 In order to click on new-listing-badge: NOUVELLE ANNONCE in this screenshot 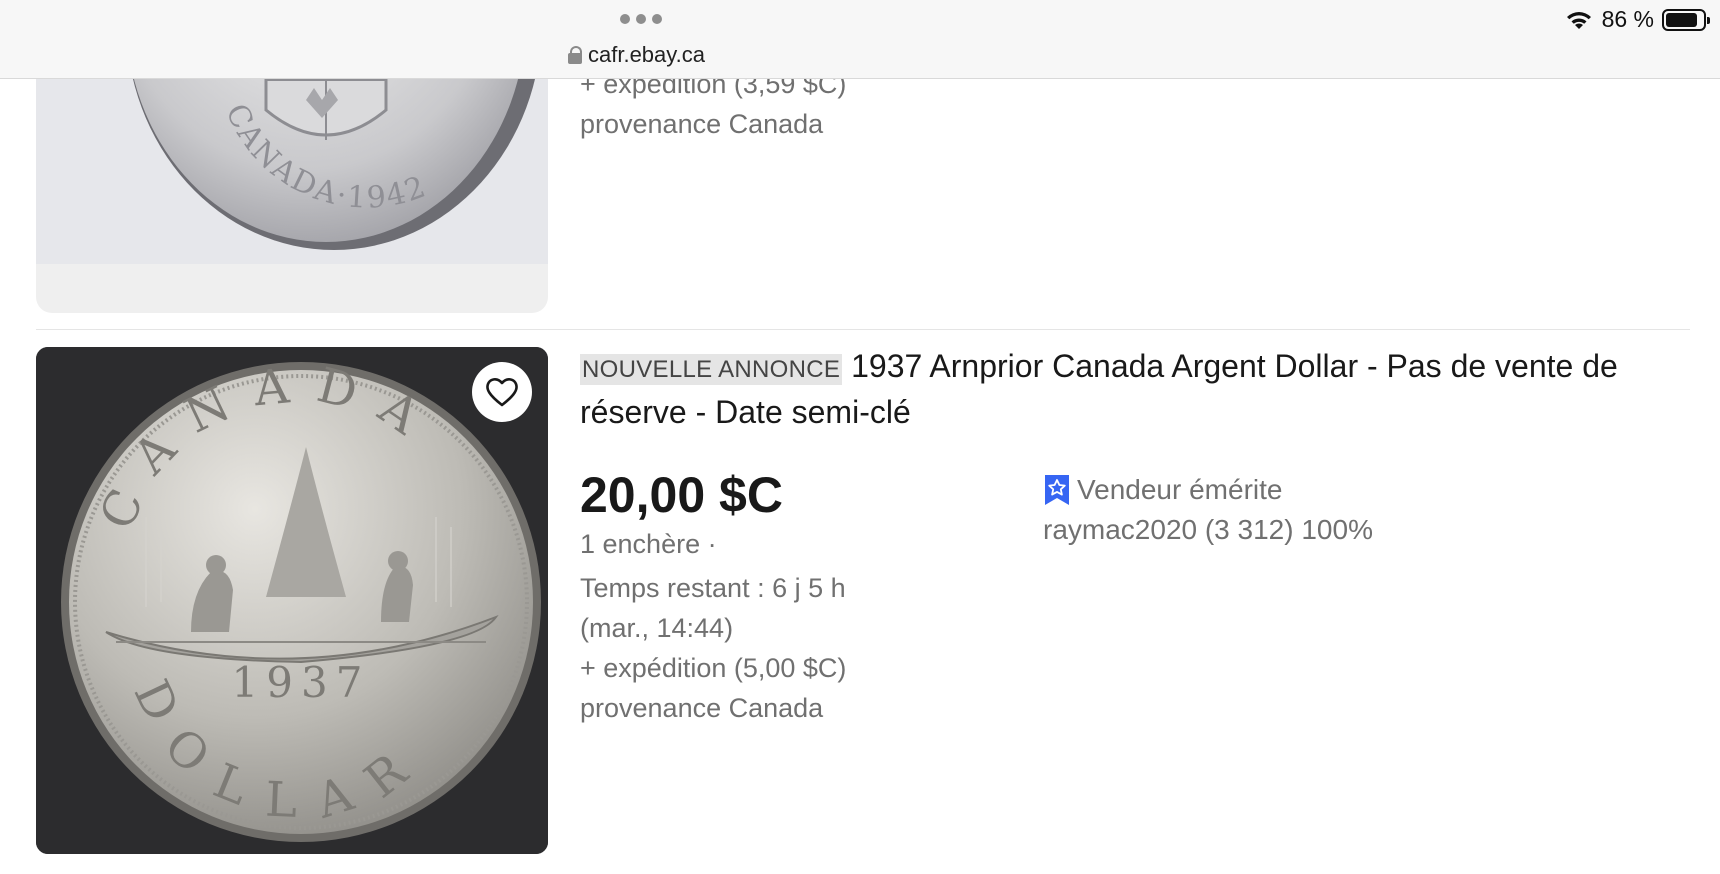, I will do `click(711, 369)`.